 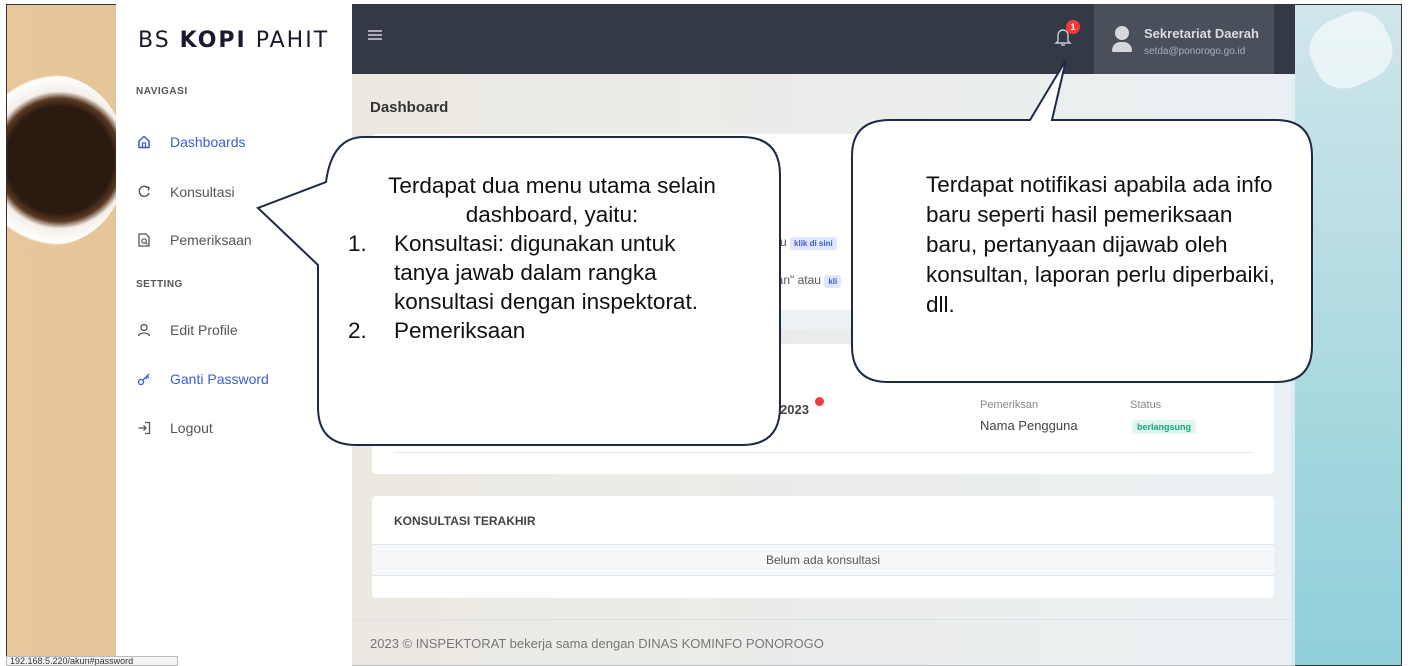 What do you see at coordinates (144, 192) in the screenshot?
I see `refresh-icon` at bounding box center [144, 192].